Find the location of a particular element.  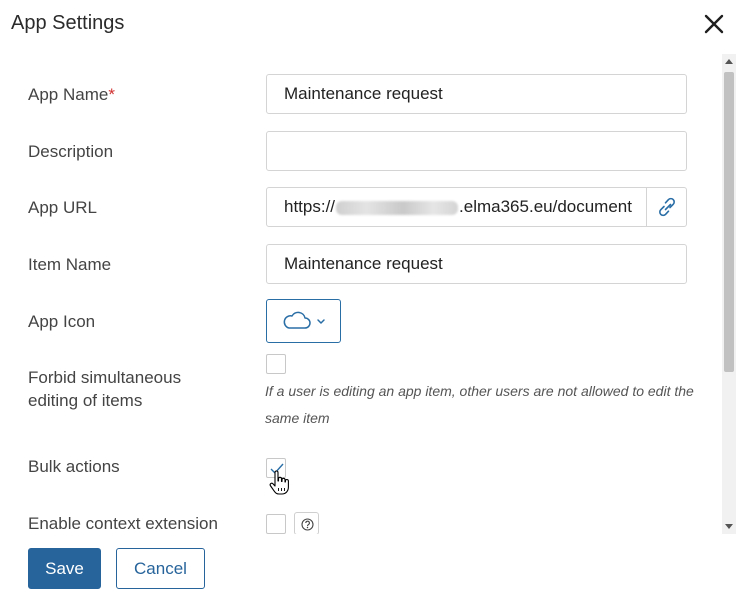

redacted-subdomain is located at coordinates (397, 207).